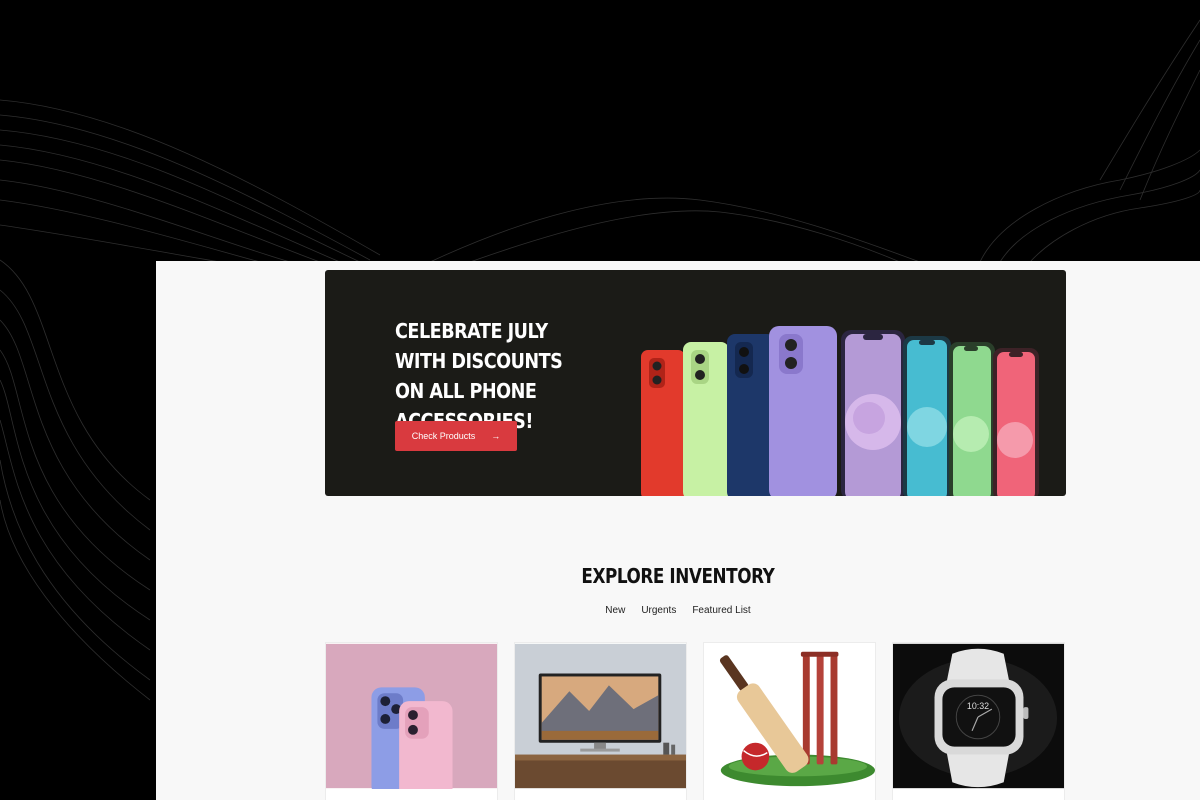 Image resolution: width=1200 pixels, height=800 pixels. What do you see at coordinates (443, 436) in the screenshot?
I see `check-products-label: Check Products` at bounding box center [443, 436].